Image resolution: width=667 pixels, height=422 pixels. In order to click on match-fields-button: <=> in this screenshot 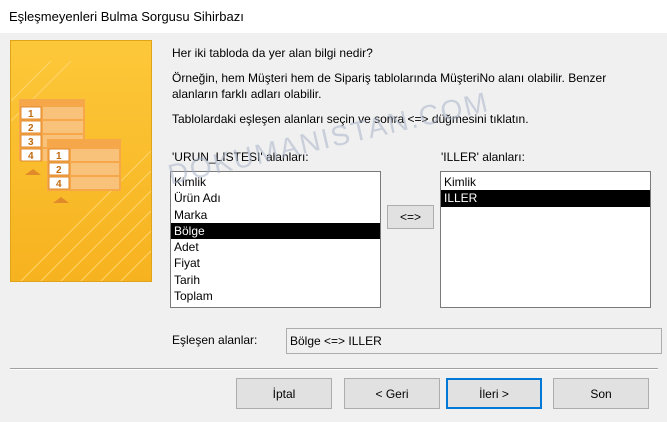, I will do `click(410, 217)`.